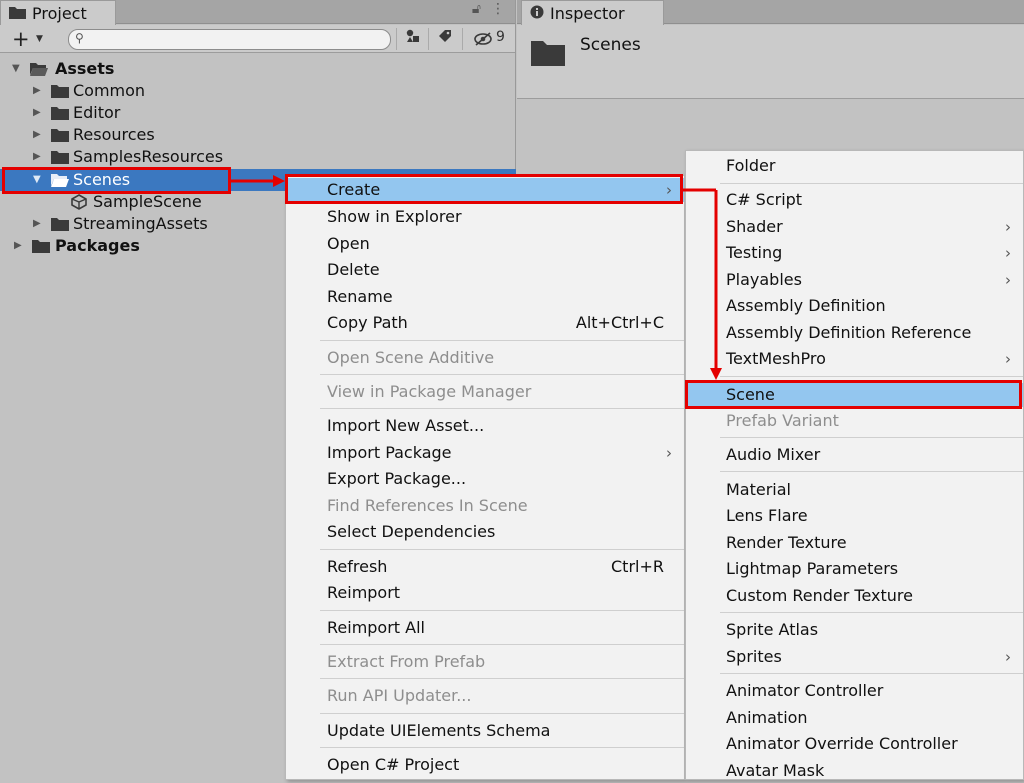 This screenshot has height=783, width=1024. I want to click on menu-item-label: Select Dependencies, so click(411, 531).